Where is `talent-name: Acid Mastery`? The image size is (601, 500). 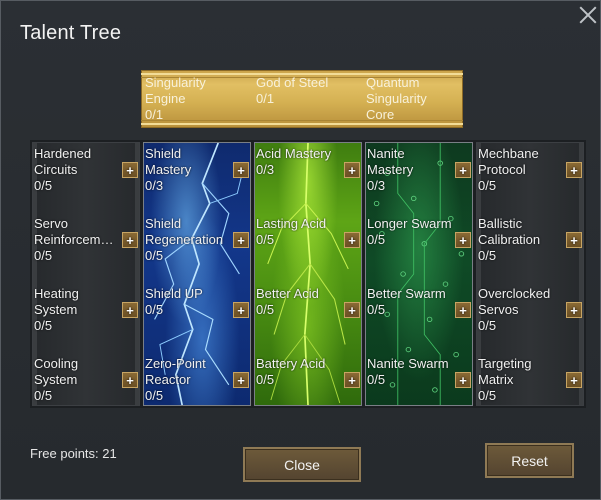 talent-name: Acid Mastery is located at coordinates (294, 153).